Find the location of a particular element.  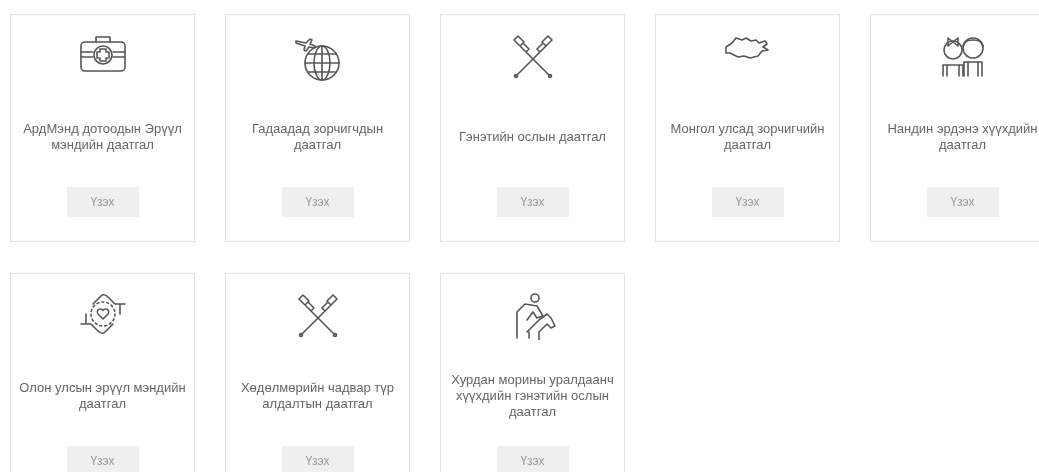

insurance-title: Монгол улсад зорчигчийн даатгал is located at coordinates (747, 137).